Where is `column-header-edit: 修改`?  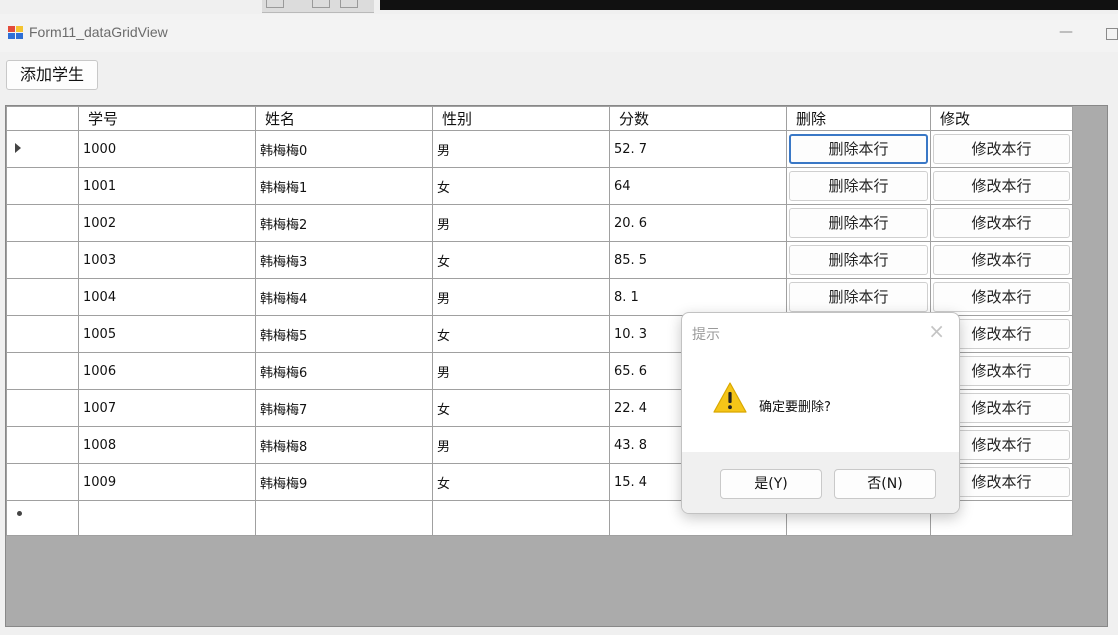
column-header-edit: 修改 is located at coordinates (1001, 118).